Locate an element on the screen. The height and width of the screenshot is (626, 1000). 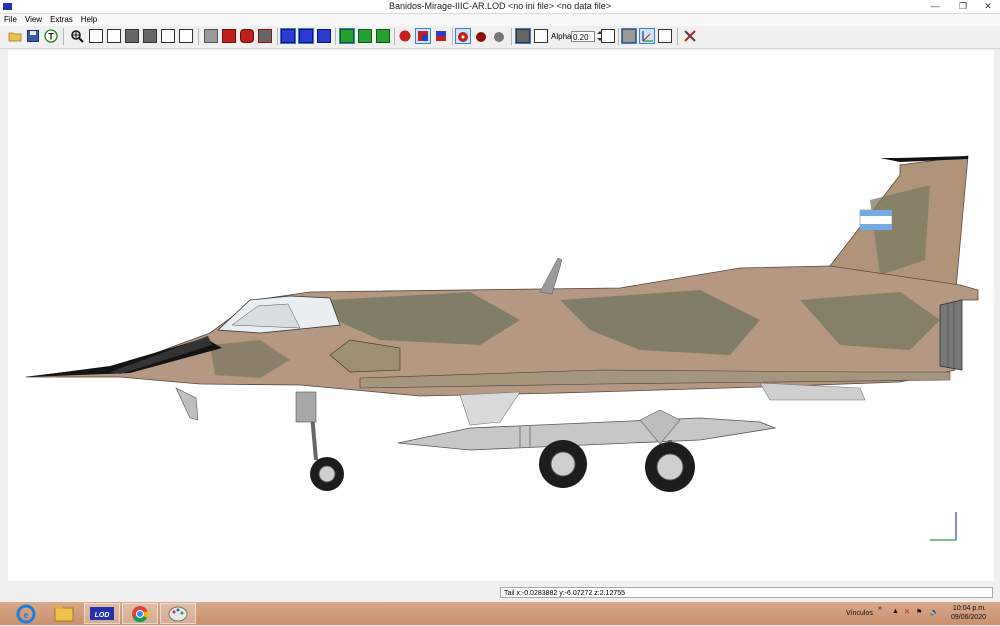
green-mode-1-icon is located at coordinates (347, 36).